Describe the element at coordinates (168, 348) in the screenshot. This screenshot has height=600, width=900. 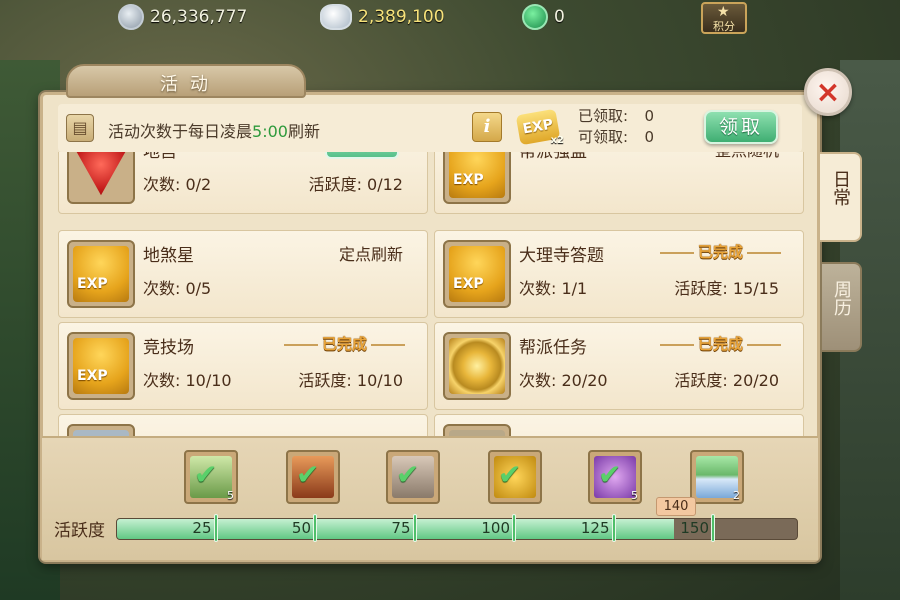
I see `activity-name: 竞技场` at that location.